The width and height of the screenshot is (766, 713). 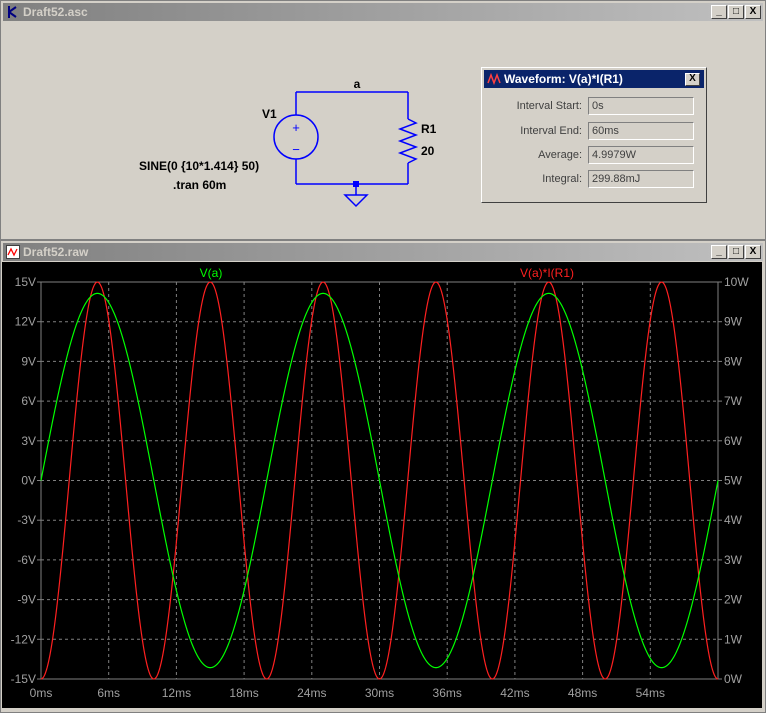 I want to click on plot-title: Draft52.raw, so click(x=56, y=252).